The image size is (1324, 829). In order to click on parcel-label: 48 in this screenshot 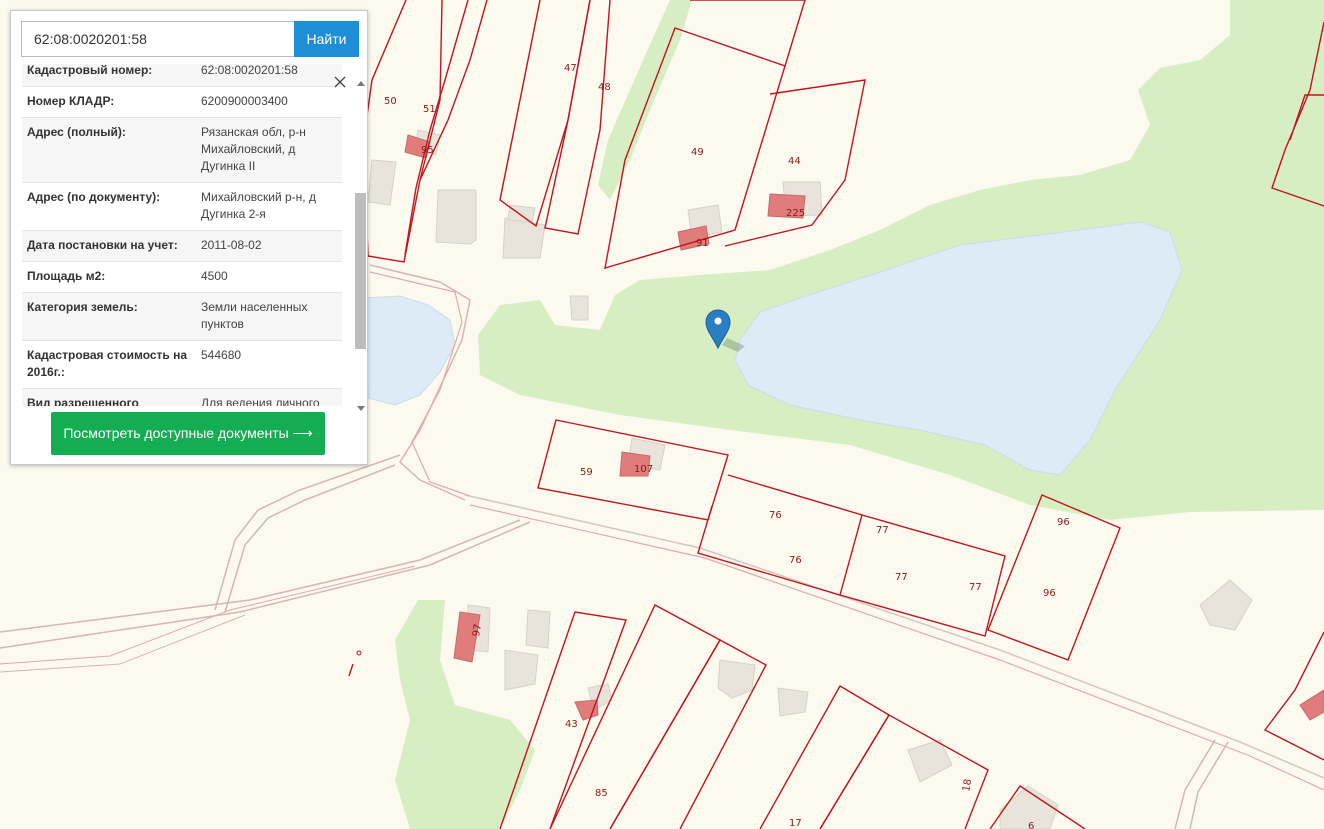, I will do `click(604, 87)`.